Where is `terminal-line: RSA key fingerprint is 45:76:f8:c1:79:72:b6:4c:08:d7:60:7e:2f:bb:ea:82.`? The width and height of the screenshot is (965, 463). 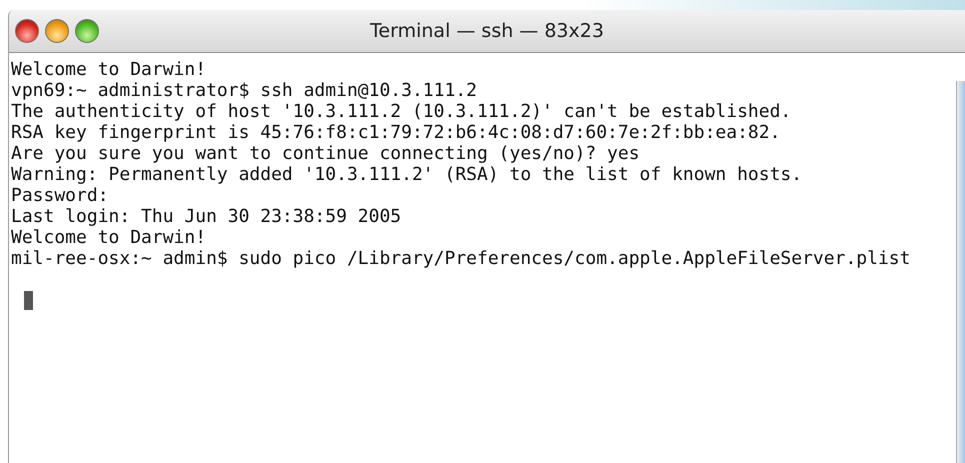 terminal-line: RSA key fingerprint is 45:76:f8:c1:79:72:b6:4c:08:d7:60:7e:2f:bb:ea:82. is located at coordinates (396, 132).